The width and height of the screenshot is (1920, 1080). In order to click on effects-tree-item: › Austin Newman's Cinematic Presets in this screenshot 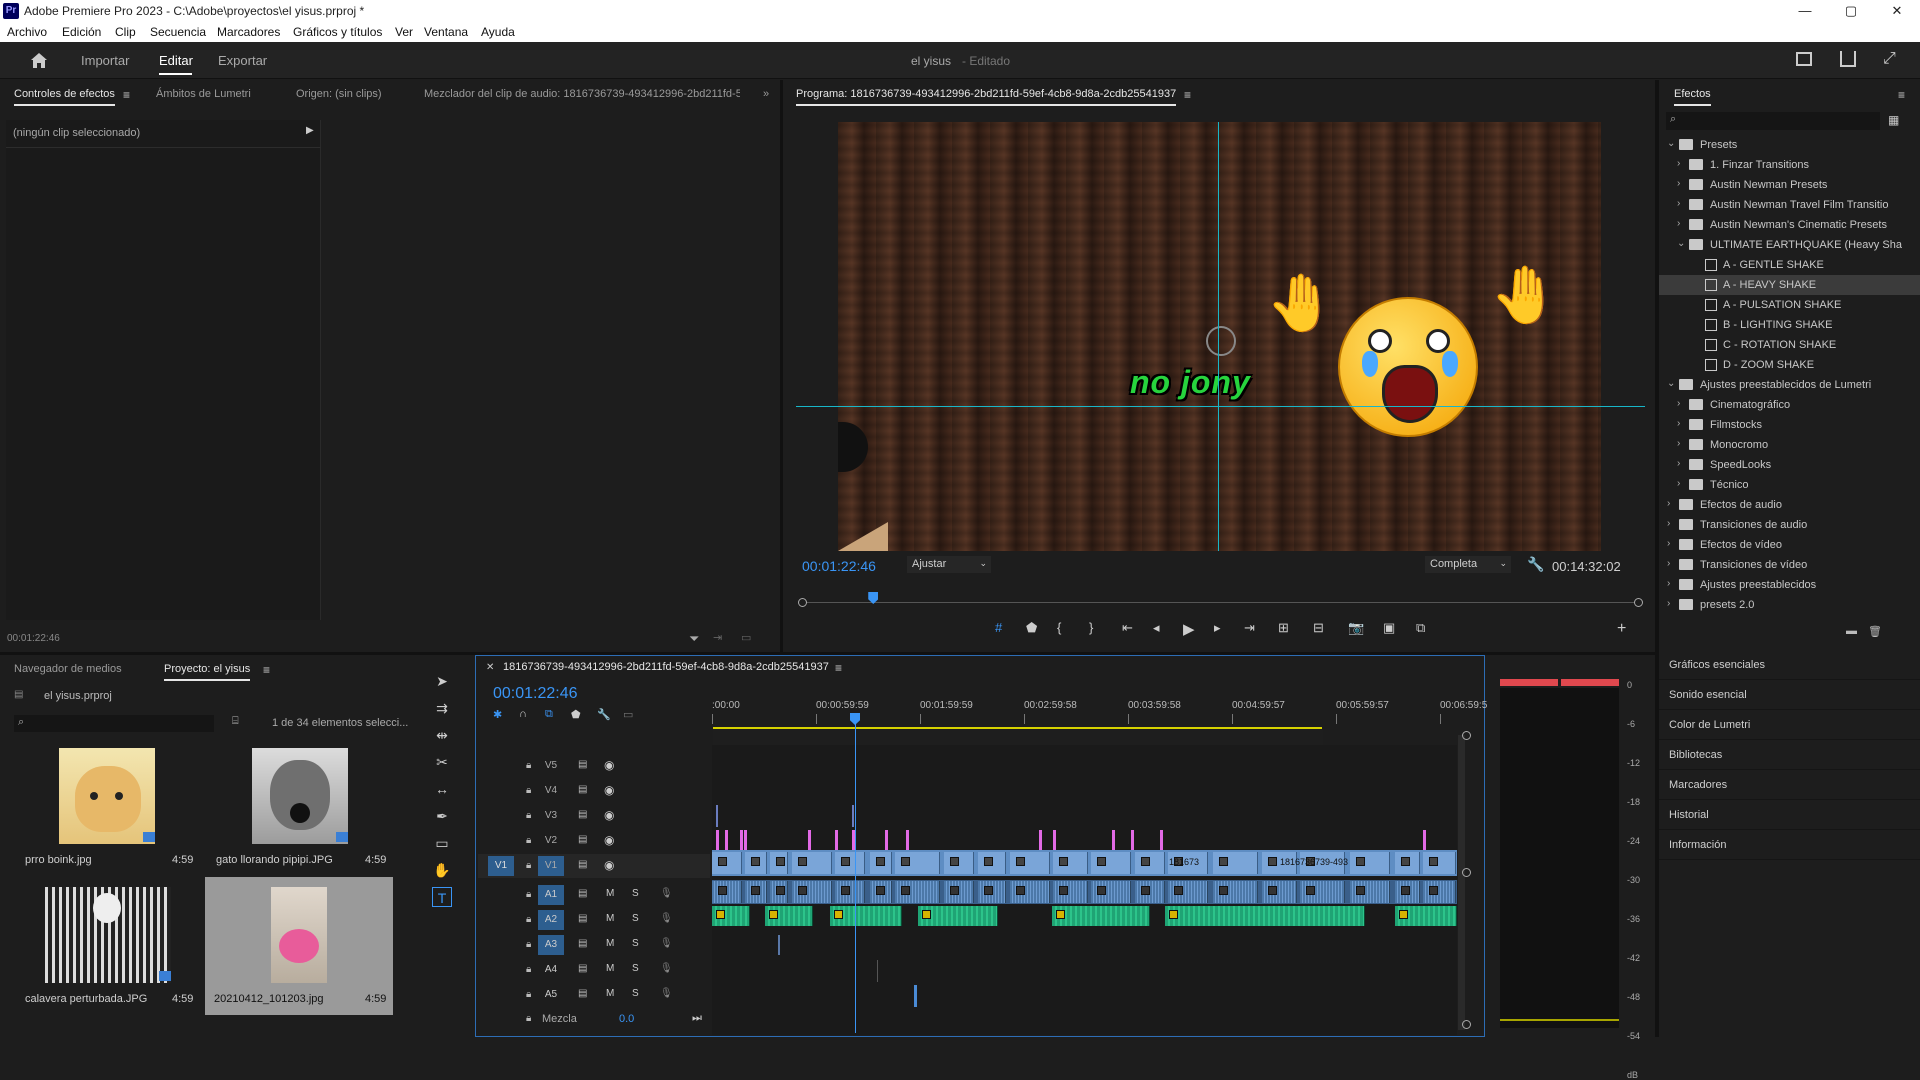, I will do `click(1789, 225)`.